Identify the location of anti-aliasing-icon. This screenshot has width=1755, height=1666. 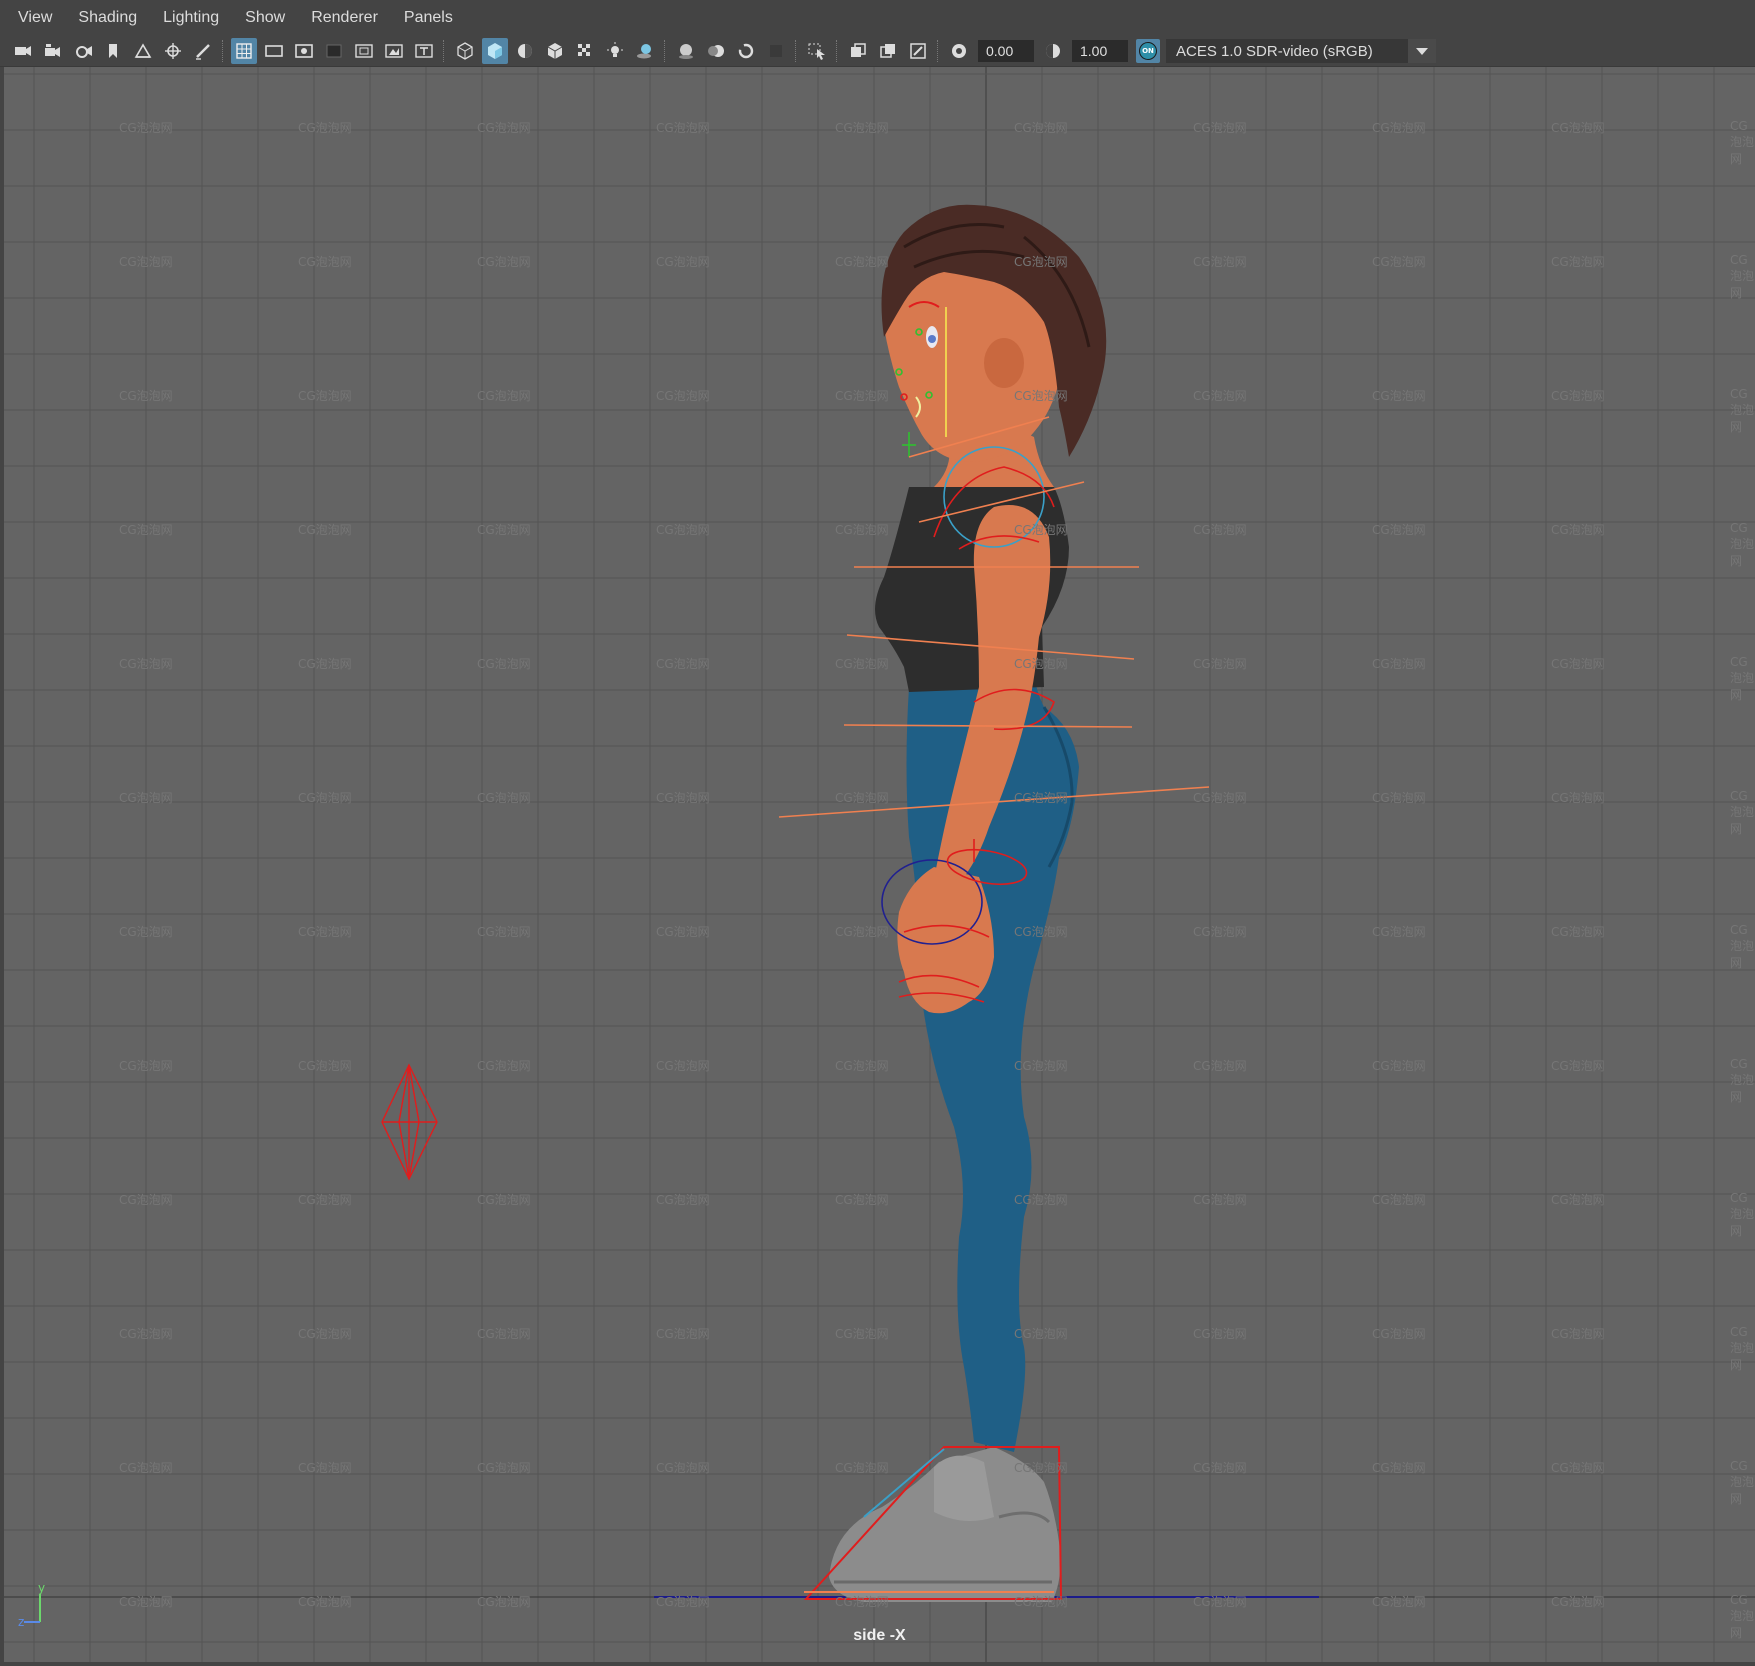
(746, 51).